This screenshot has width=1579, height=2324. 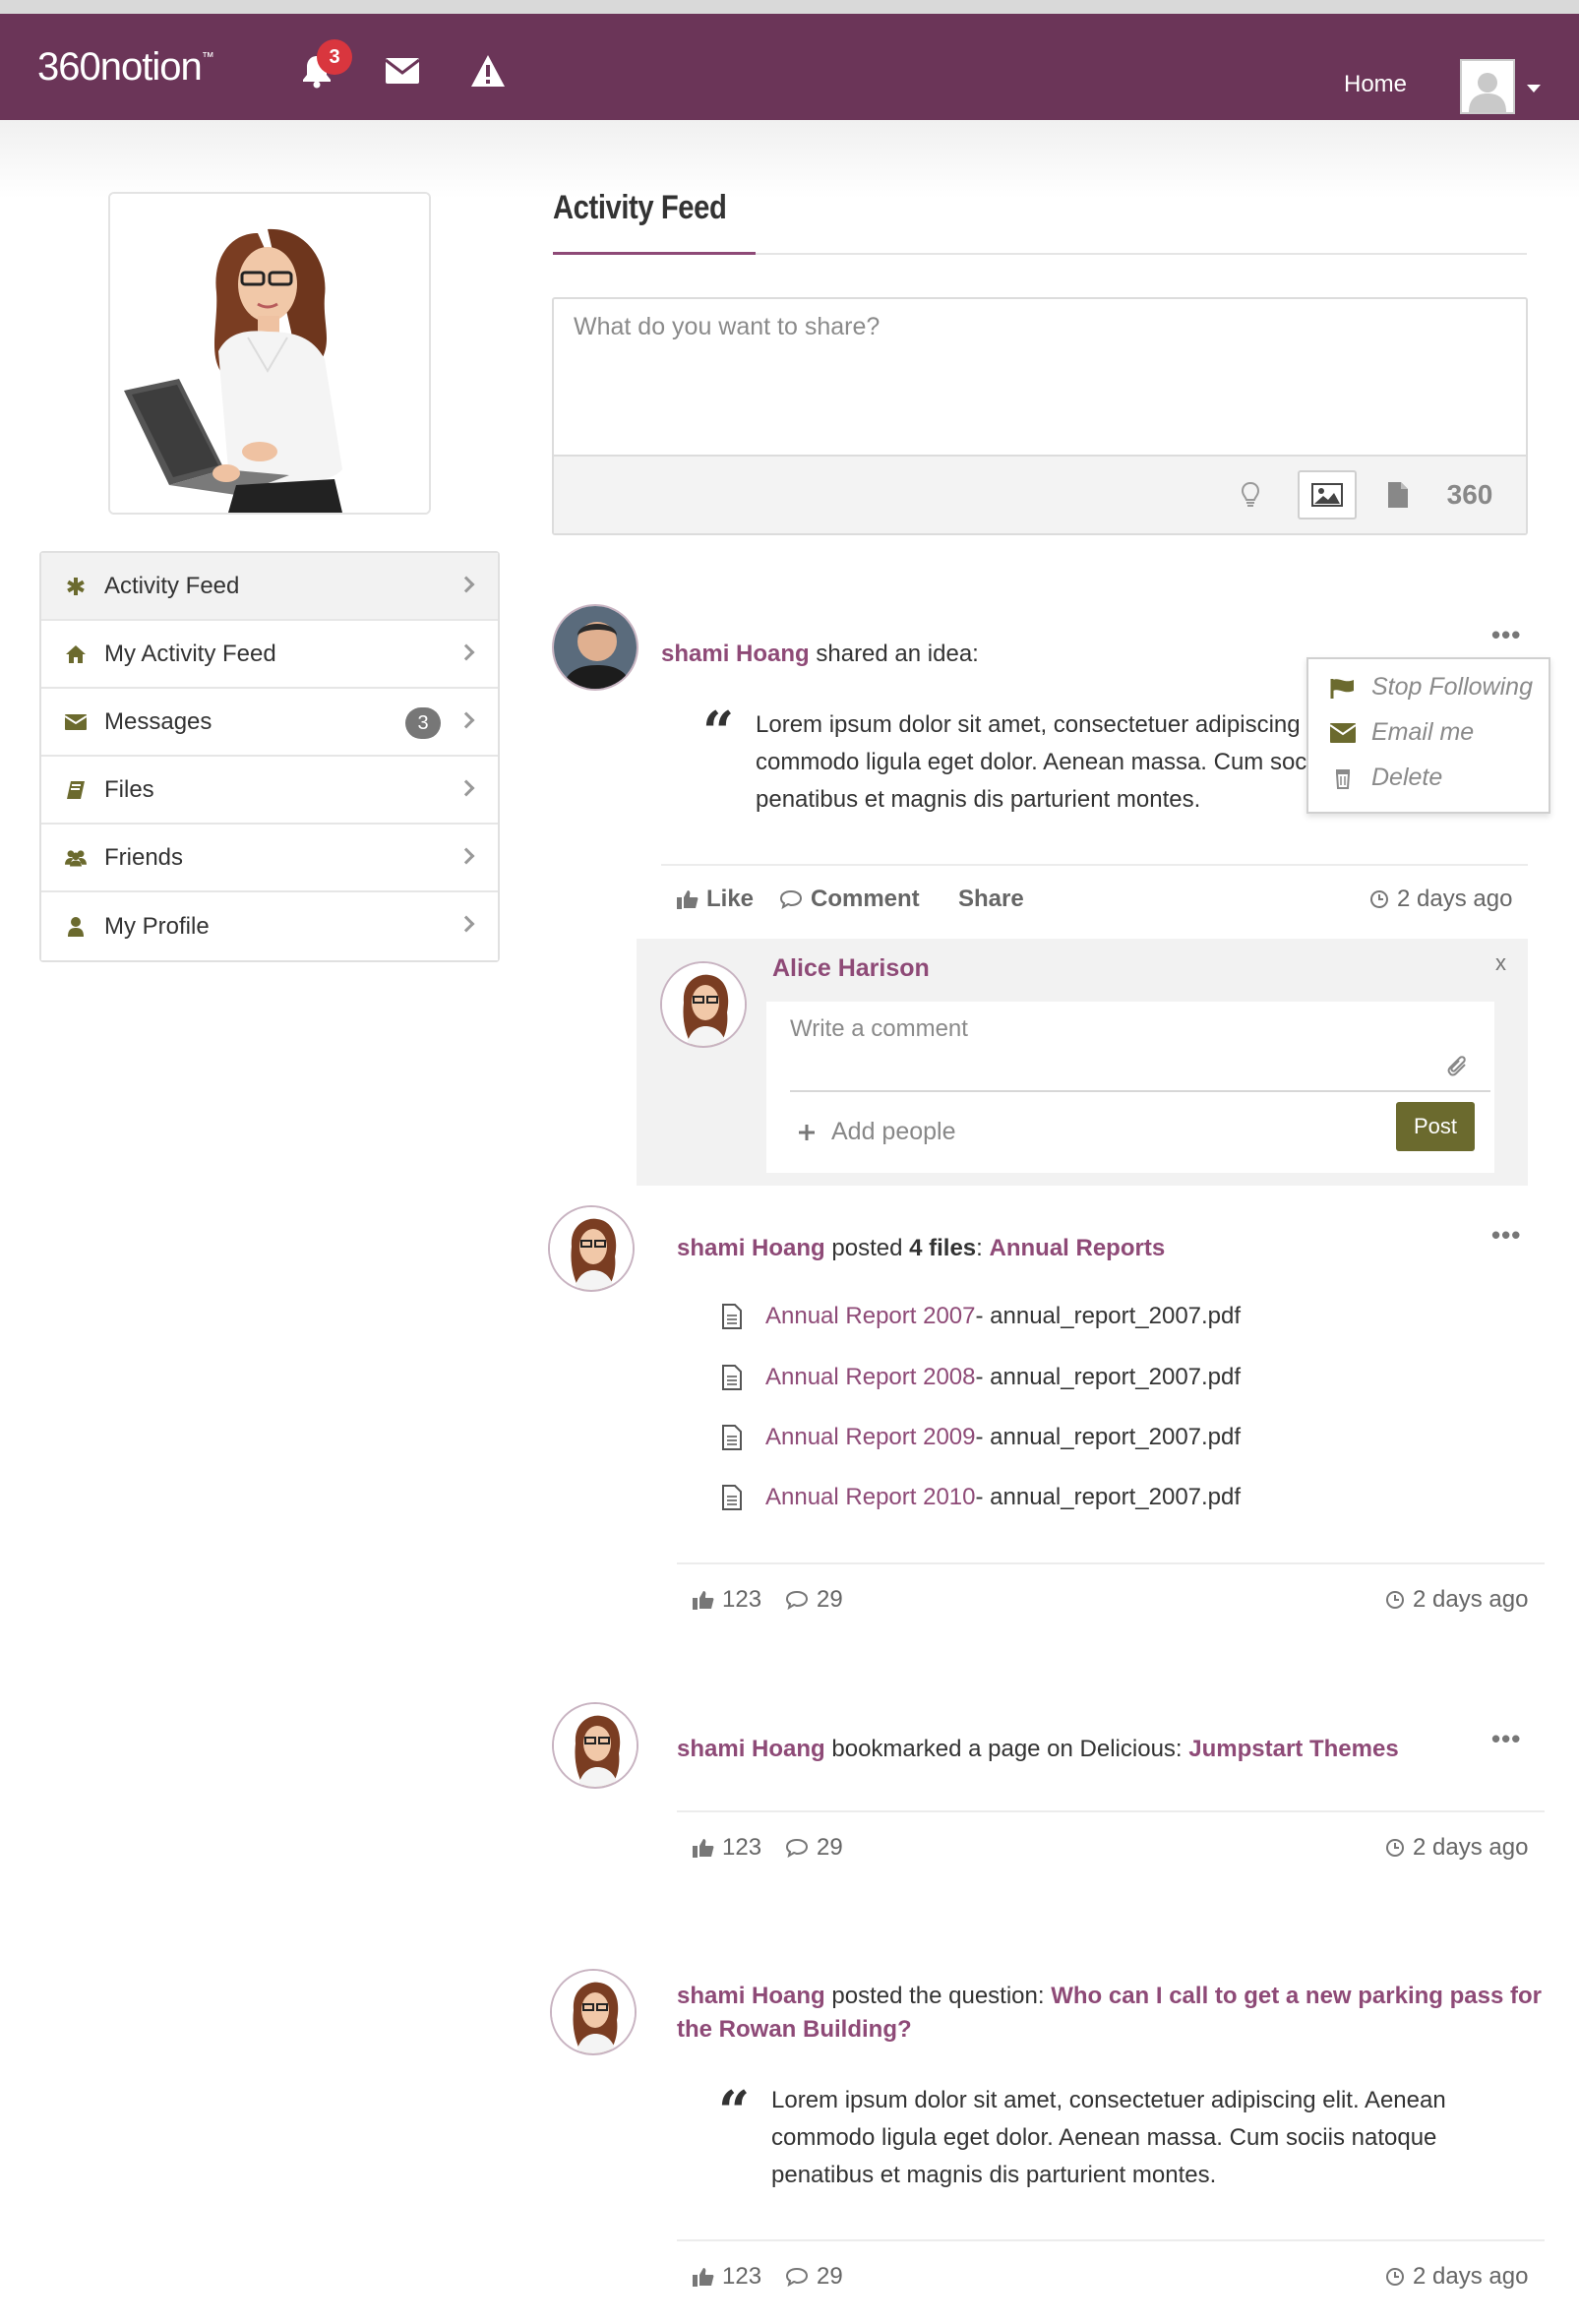 I want to click on post-options-menu: Stop Following Email me Delete, so click(x=1428, y=735).